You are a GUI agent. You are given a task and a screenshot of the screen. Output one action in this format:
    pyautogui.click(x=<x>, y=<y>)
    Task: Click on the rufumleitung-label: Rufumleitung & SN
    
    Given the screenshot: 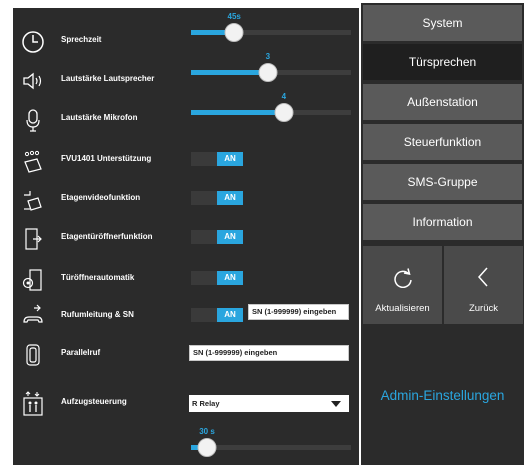 What is the action you would take?
    pyautogui.click(x=97, y=314)
    